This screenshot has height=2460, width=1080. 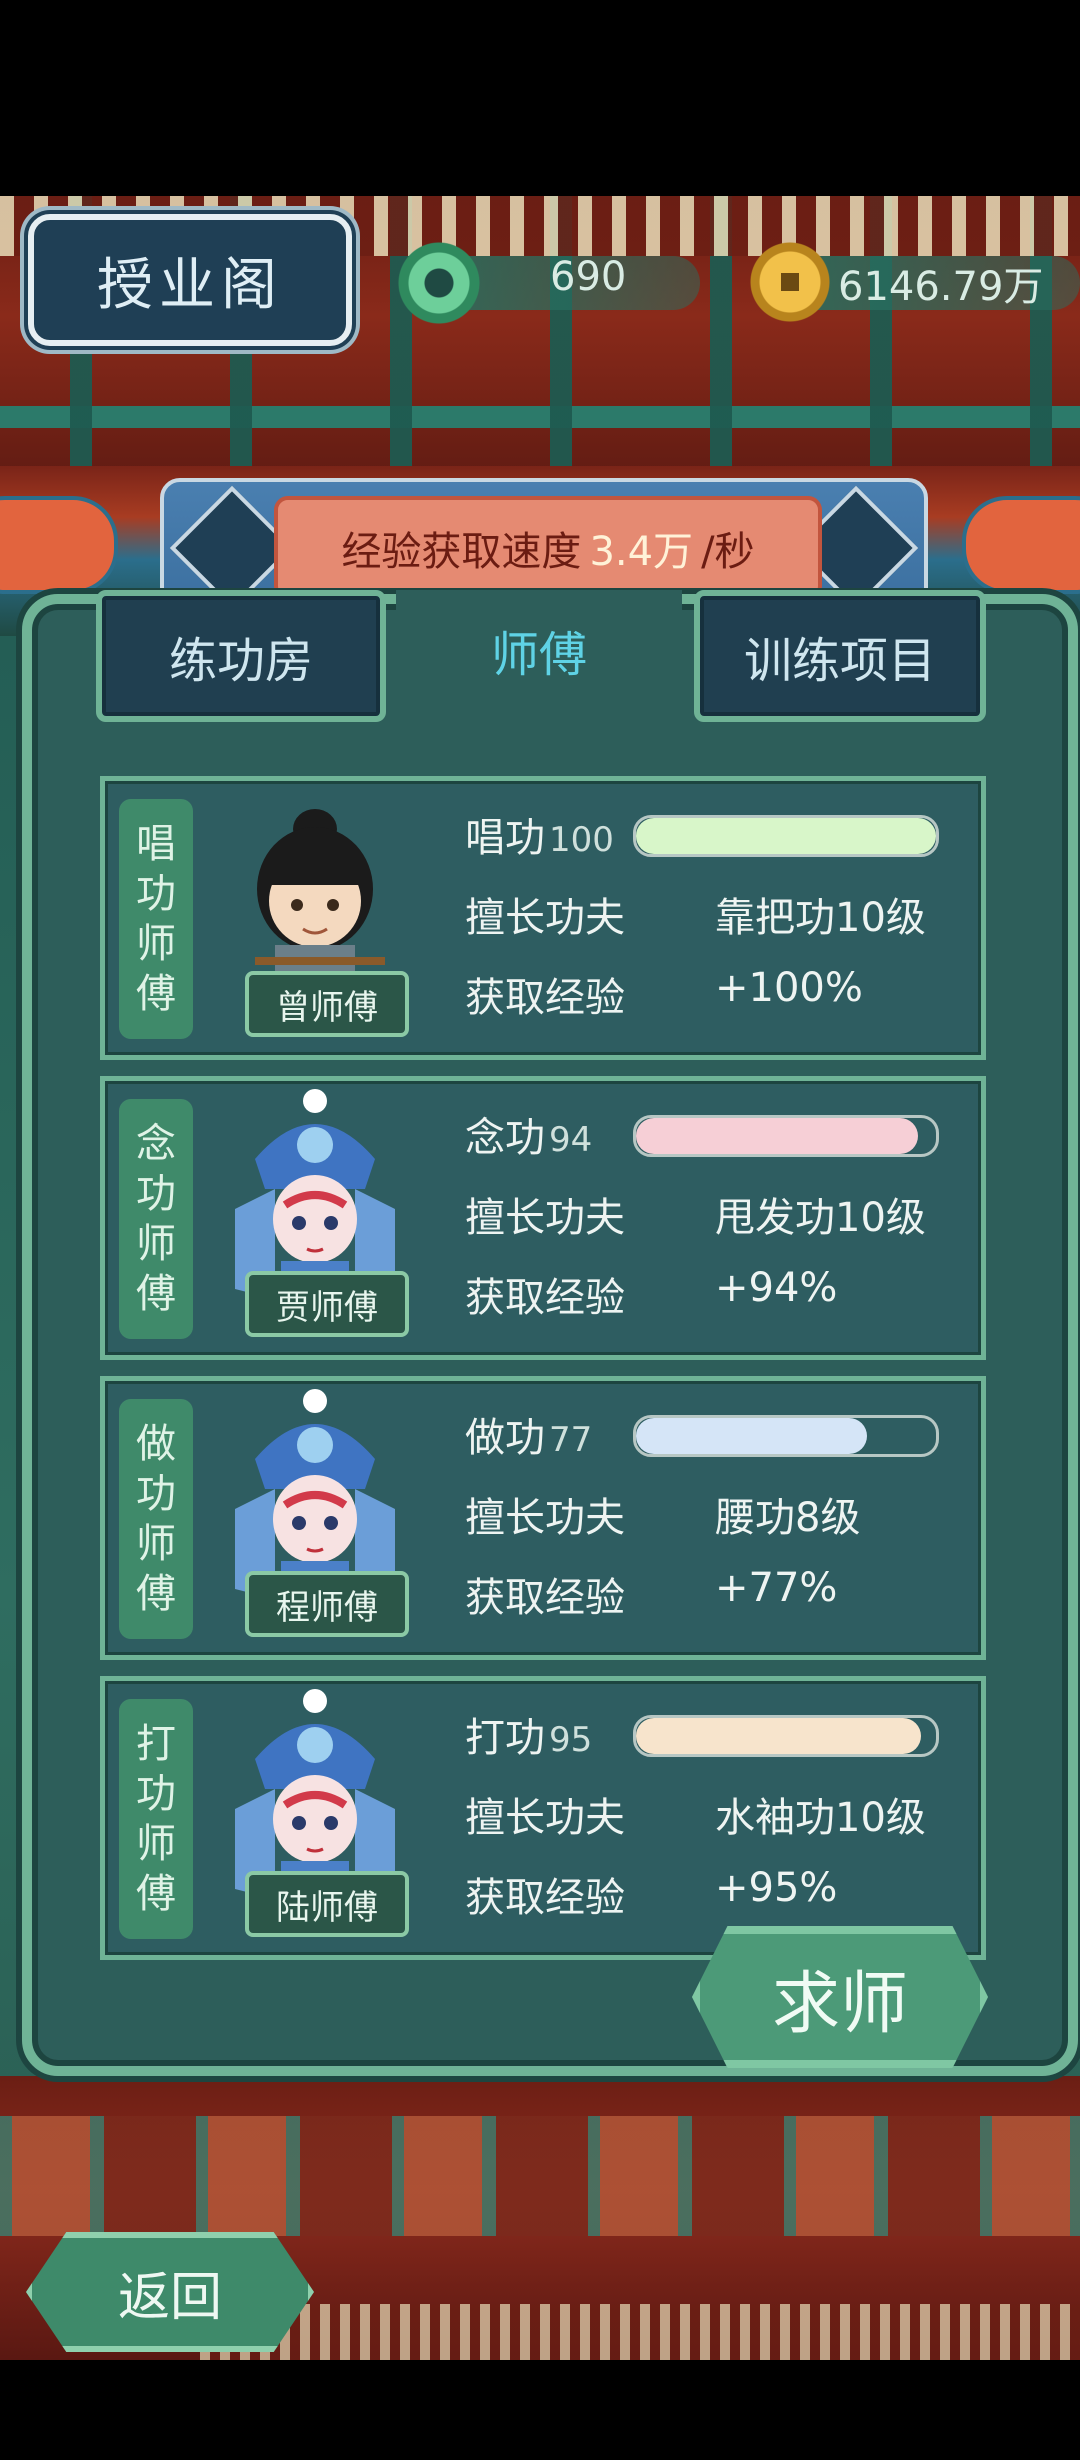 What do you see at coordinates (327, 1604) in the screenshot?
I see `master-name: 程师傅` at bounding box center [327, 1604].